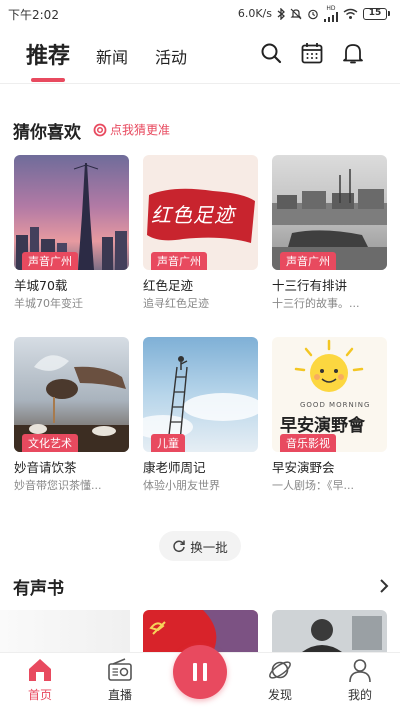  Describe the element at coordinates (71, 394) in the screenshot. I see `card-thumbnail: 文化艺术` at that location.